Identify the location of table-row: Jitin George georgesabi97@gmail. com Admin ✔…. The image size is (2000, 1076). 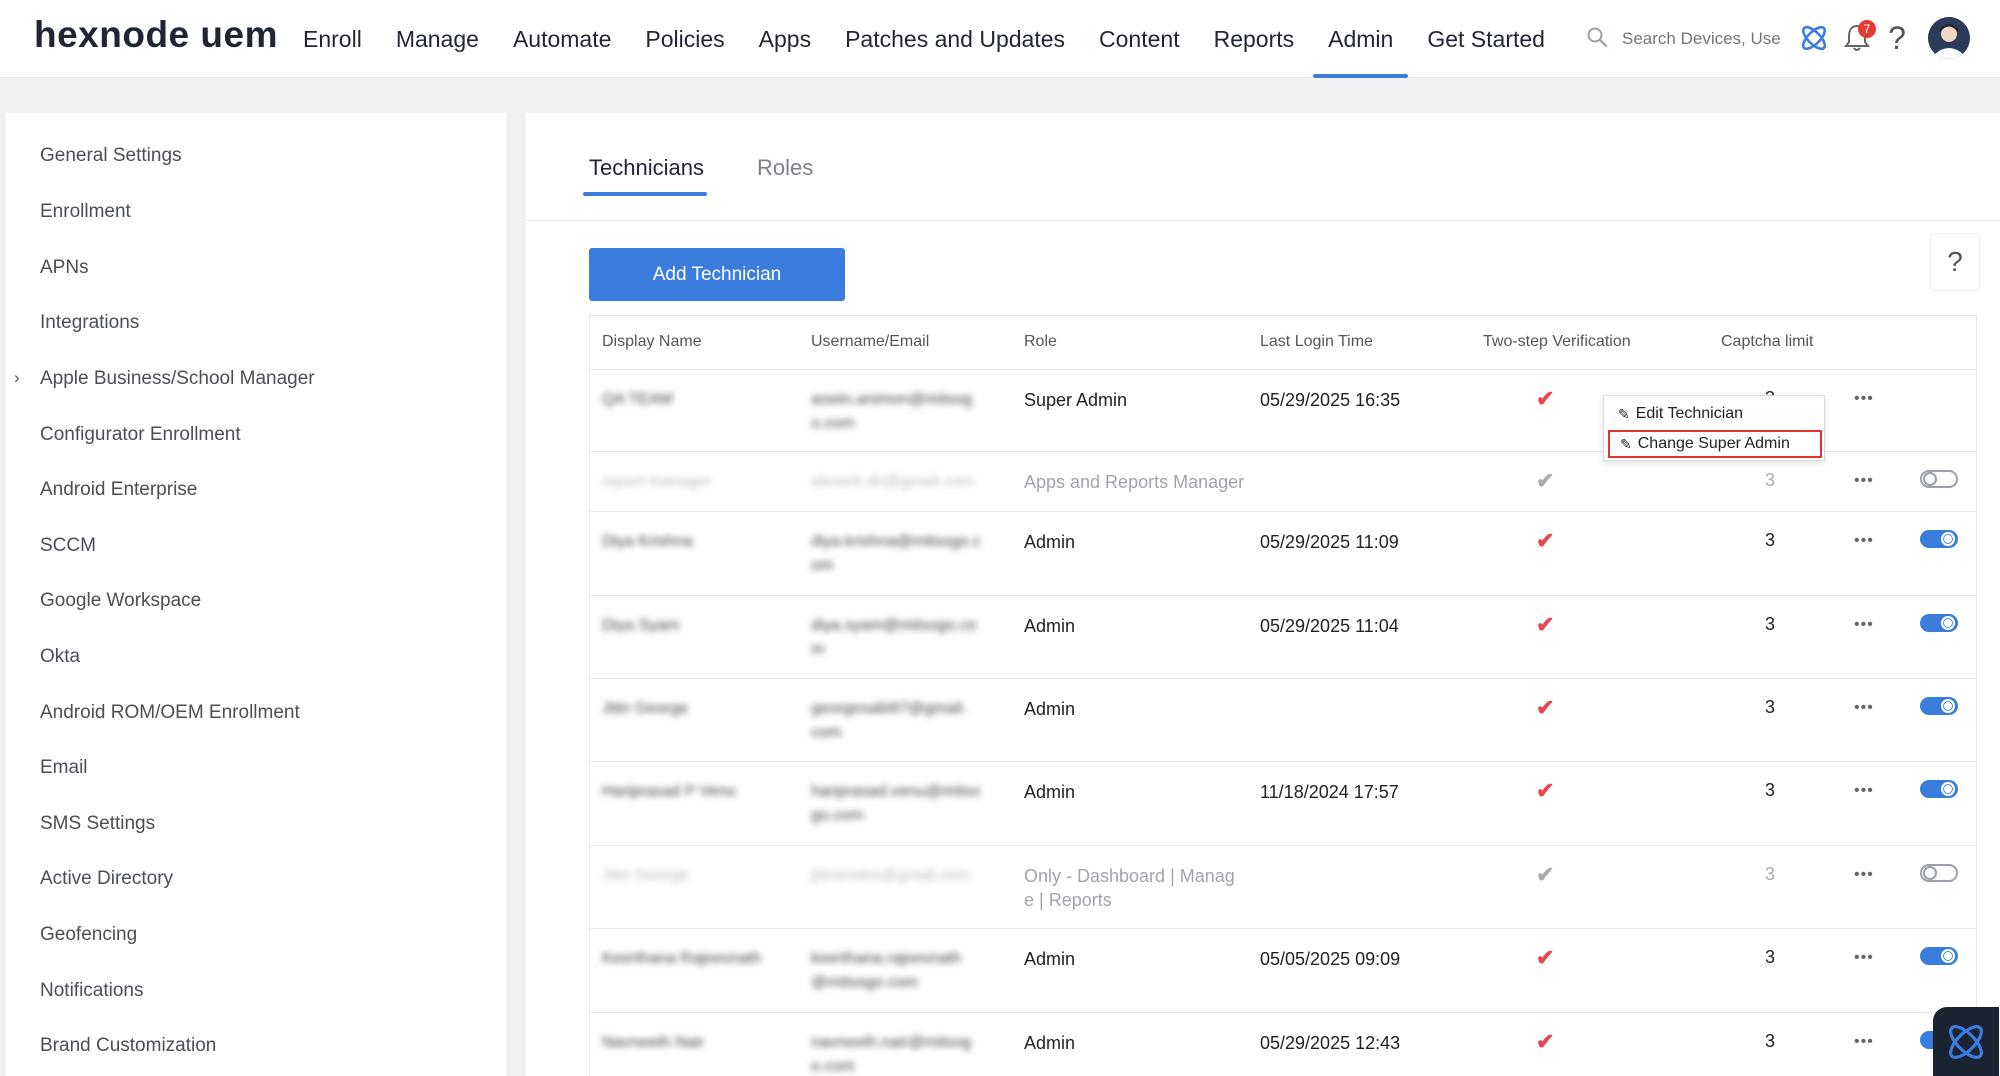
(1283, 720).